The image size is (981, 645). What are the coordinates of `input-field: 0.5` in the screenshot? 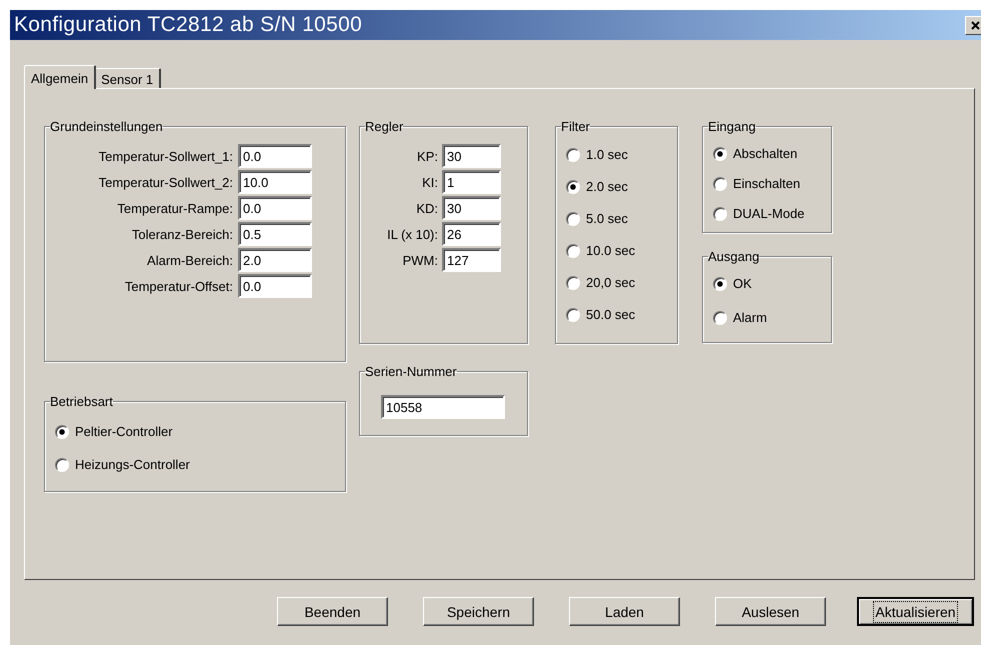 It's located at (275, 234).